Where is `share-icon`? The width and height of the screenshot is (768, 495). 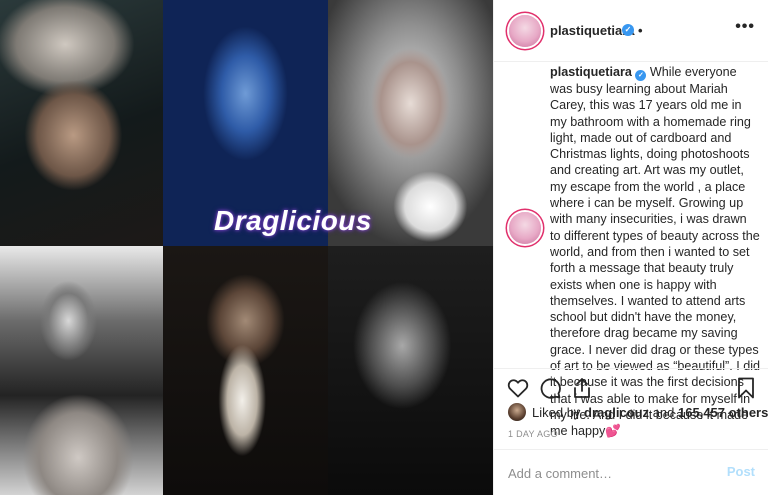
share-icon is located at coordinates (582, 388).